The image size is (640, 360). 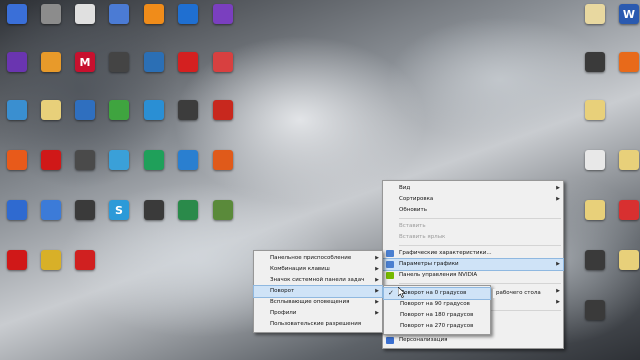 I want to click on context-menu-item-5: Вставить ярлык, so click(x=473, y=237).